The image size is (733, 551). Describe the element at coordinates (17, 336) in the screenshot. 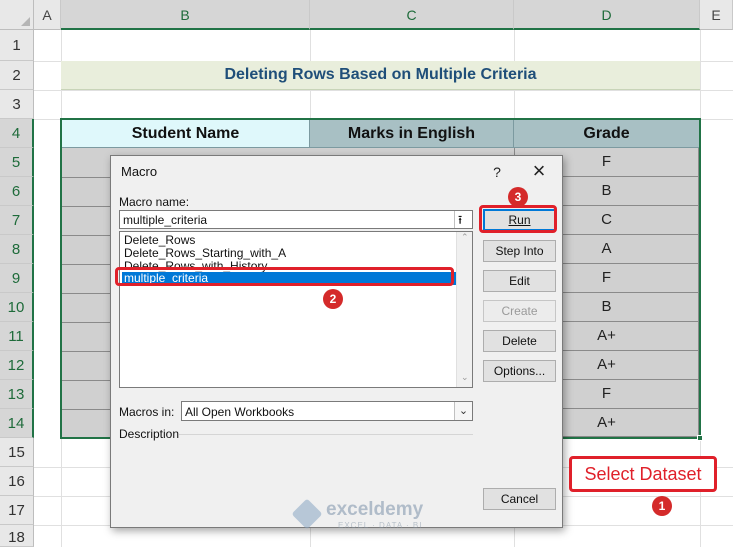

I see `row-header: 11` at that location.